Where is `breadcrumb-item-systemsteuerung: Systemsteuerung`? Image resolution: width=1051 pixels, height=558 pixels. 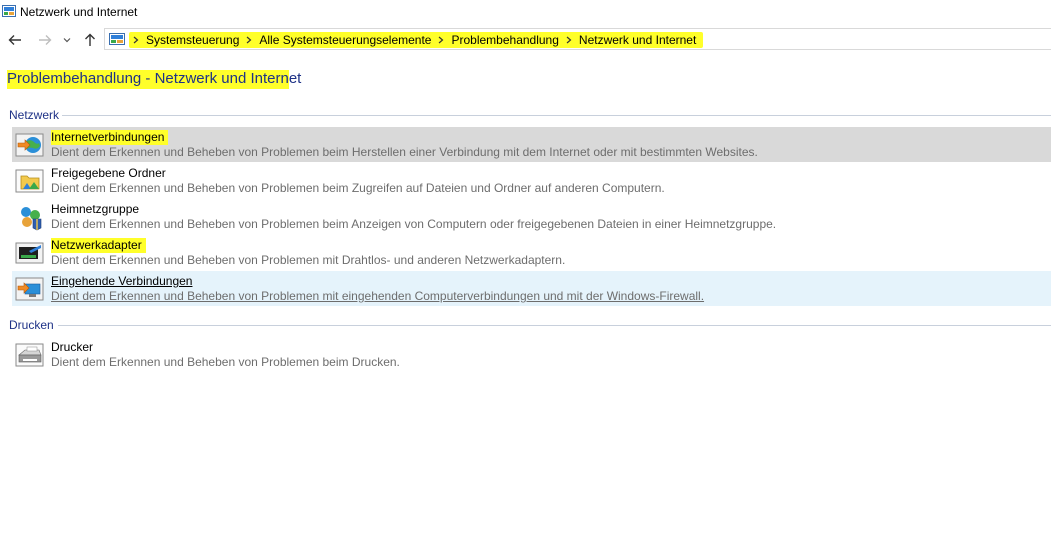 breadcrumb-item-systemsteuerung: Systemsteuerung is located at coordinates (192, 40).